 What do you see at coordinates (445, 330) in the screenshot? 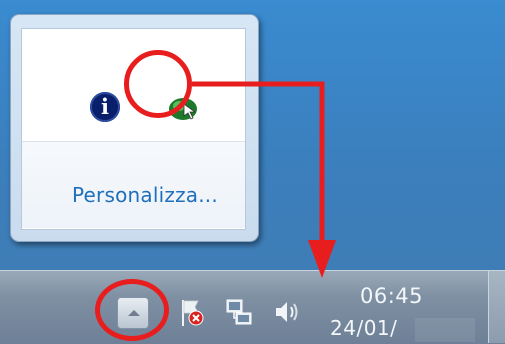
I see `redacted-area` at bounding box center [445, 330].